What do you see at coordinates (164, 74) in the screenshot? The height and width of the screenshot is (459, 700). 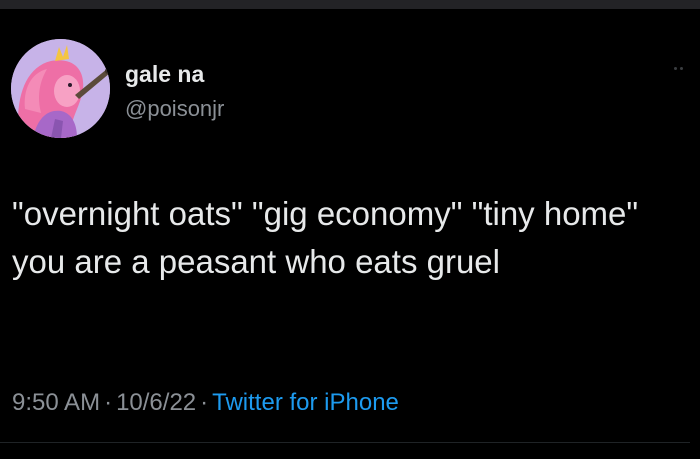 I see `author-display-name: gale na` at bounding box center [164, 74].